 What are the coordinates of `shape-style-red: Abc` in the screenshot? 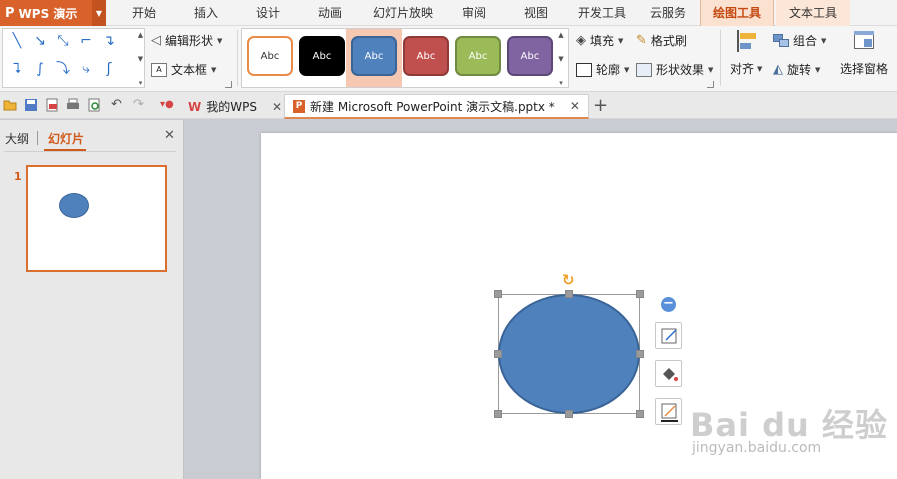 It's located at (426, 56).